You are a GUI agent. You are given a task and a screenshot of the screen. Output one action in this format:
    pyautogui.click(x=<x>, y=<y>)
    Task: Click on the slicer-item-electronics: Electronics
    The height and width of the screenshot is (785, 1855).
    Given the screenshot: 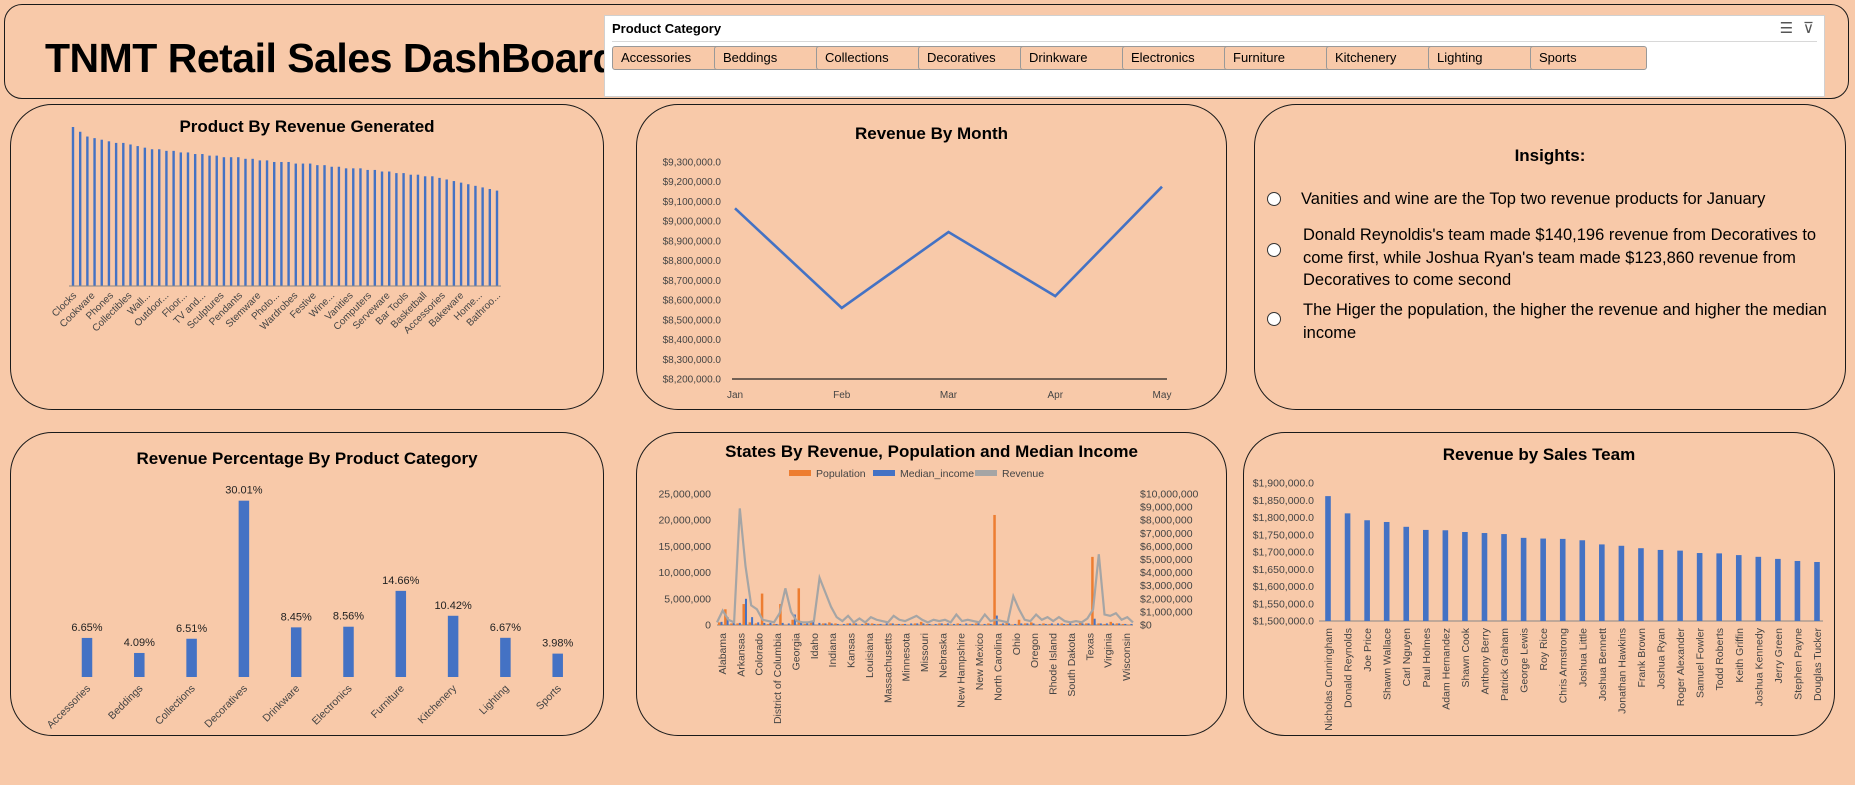 What is the action you would take?
    pyautogui.click(x=1180, y=58)
    